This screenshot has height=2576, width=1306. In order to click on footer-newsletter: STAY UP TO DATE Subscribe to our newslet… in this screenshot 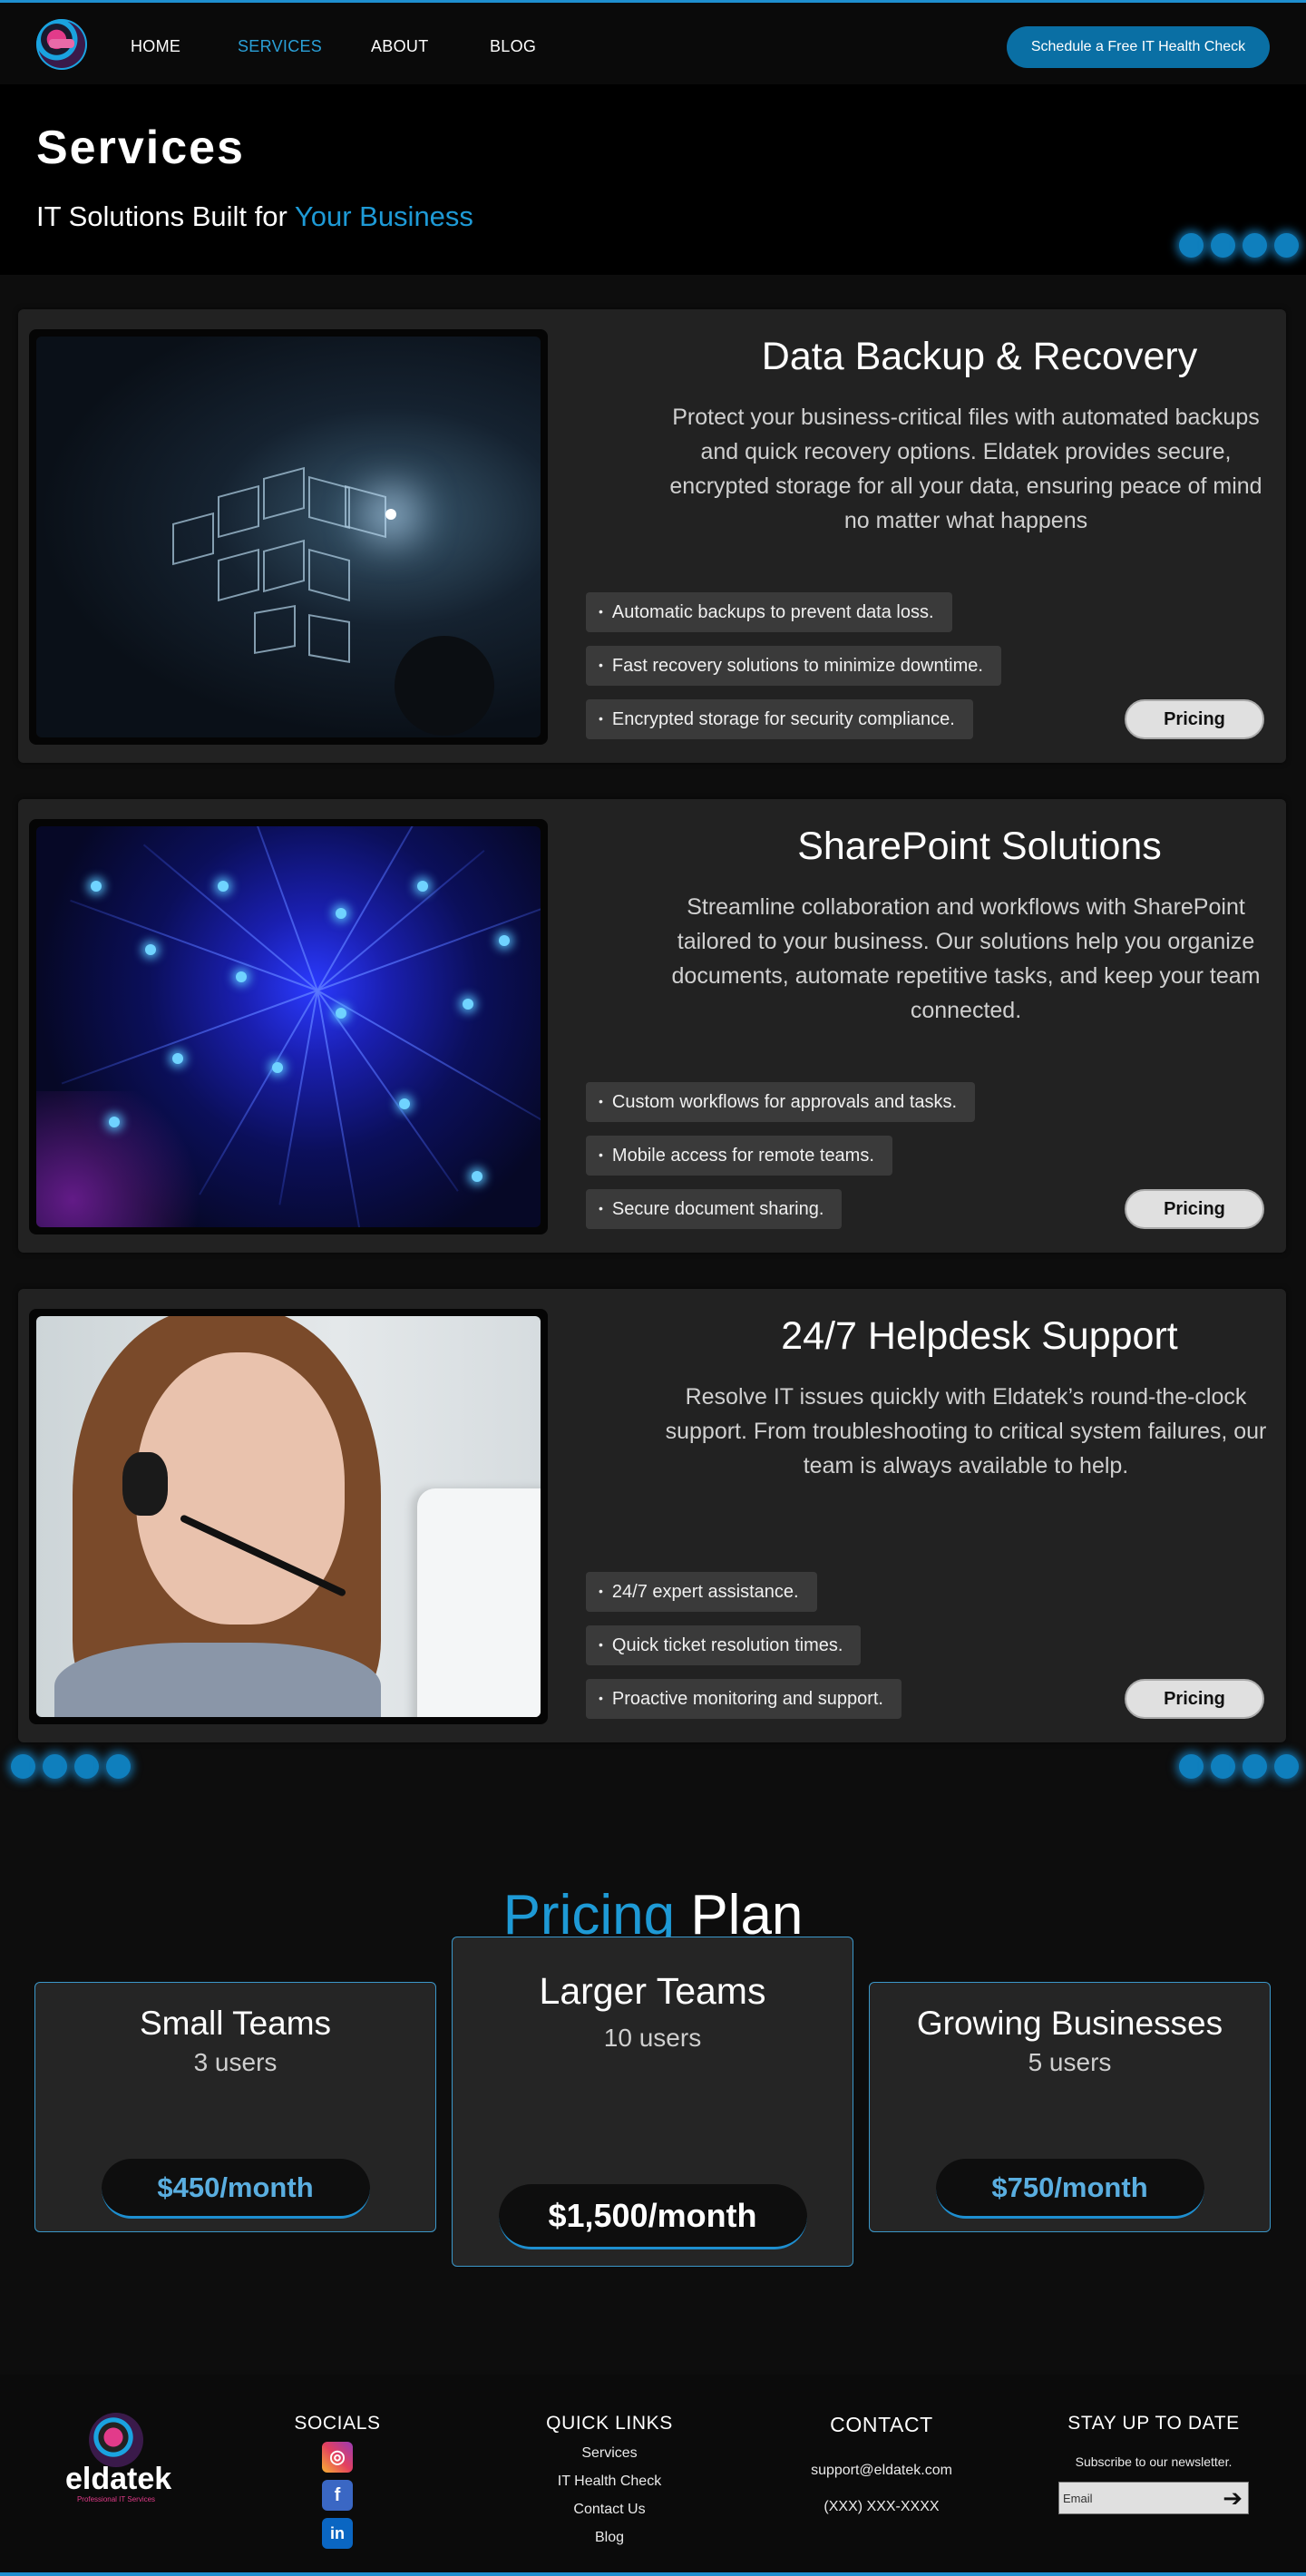, I will do `click(1153, 2463)`.